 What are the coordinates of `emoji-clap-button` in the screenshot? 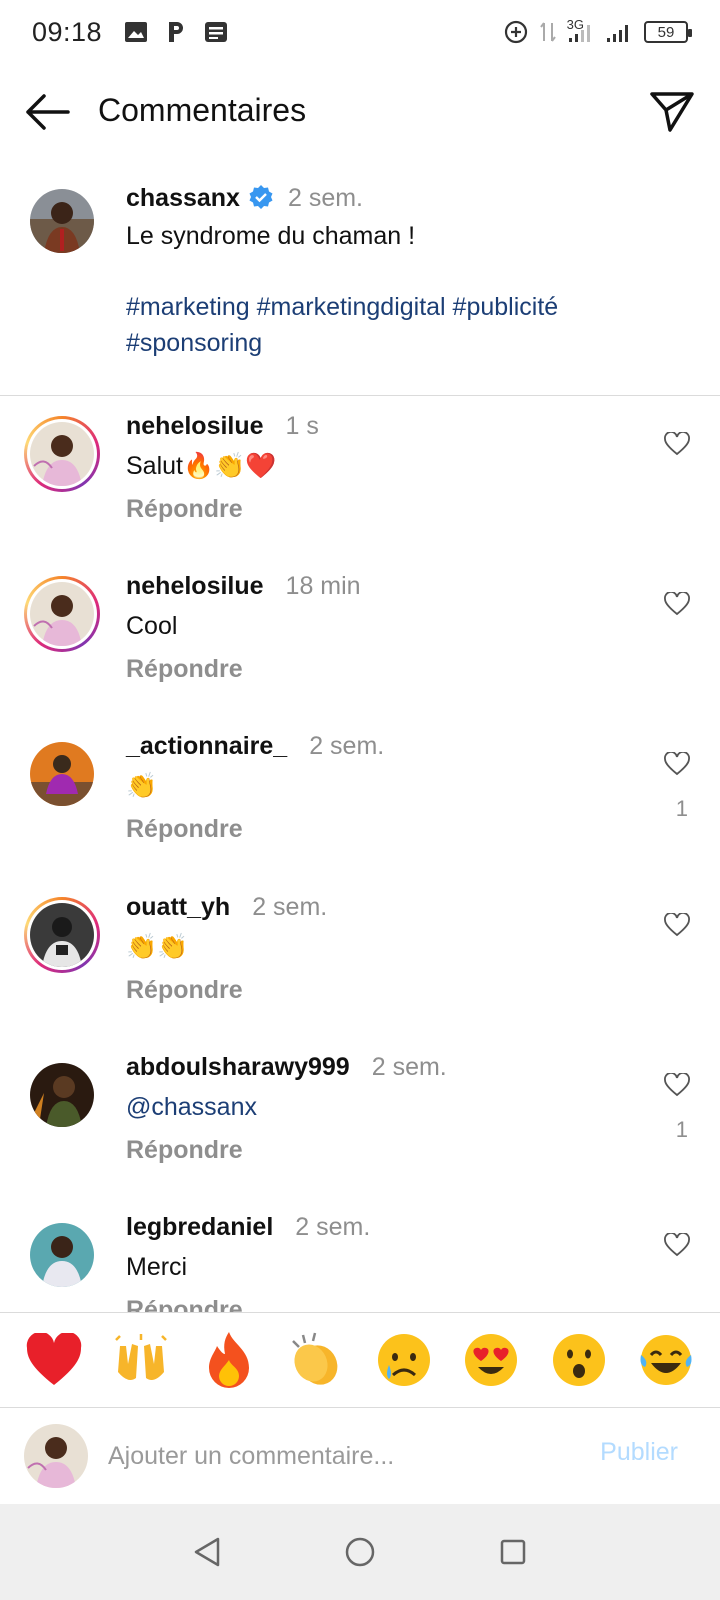 It's located at (316, 1360).